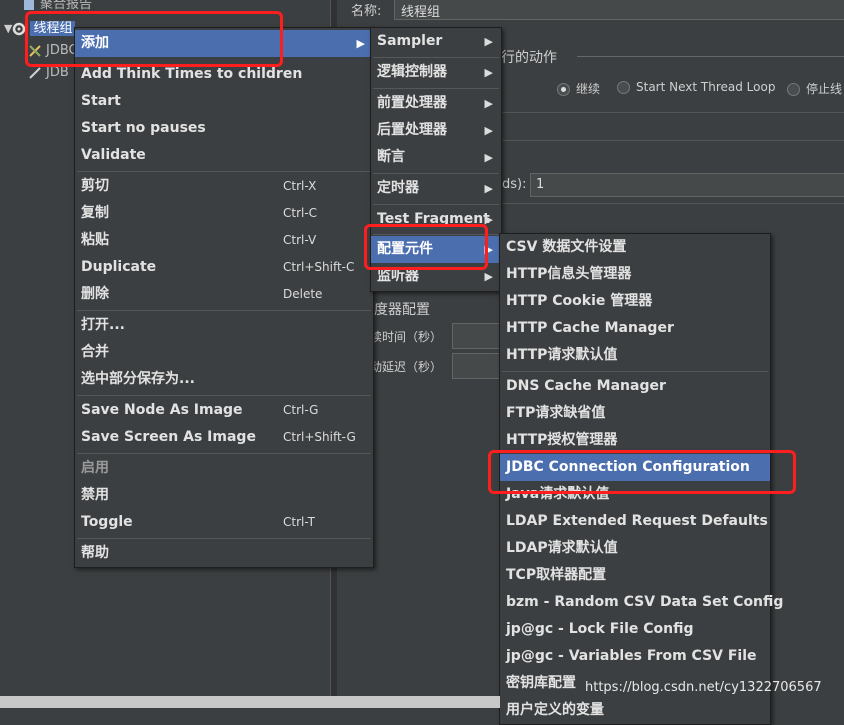 The width and height of the screenshot is (844, 725). What do you see at coordinates (687, 185) in the screenshot?
I see `loop-count-input: 1` at bounding box center [687, 185].